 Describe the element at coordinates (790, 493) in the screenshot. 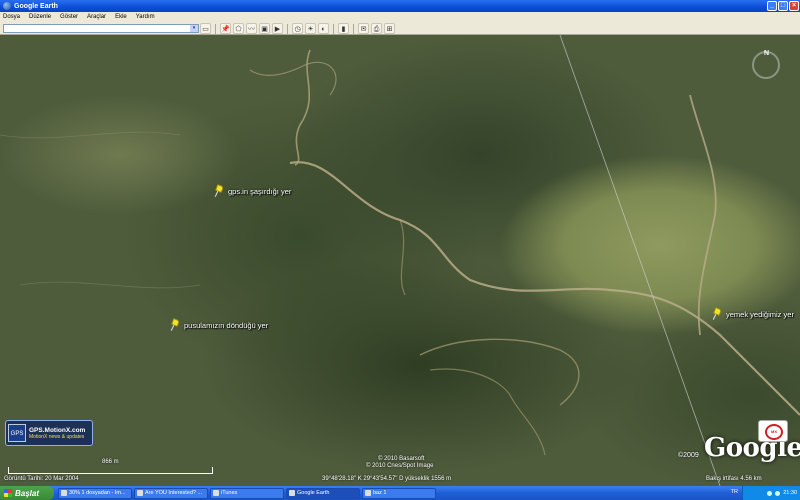

I see `clock: 21:30` at that location.